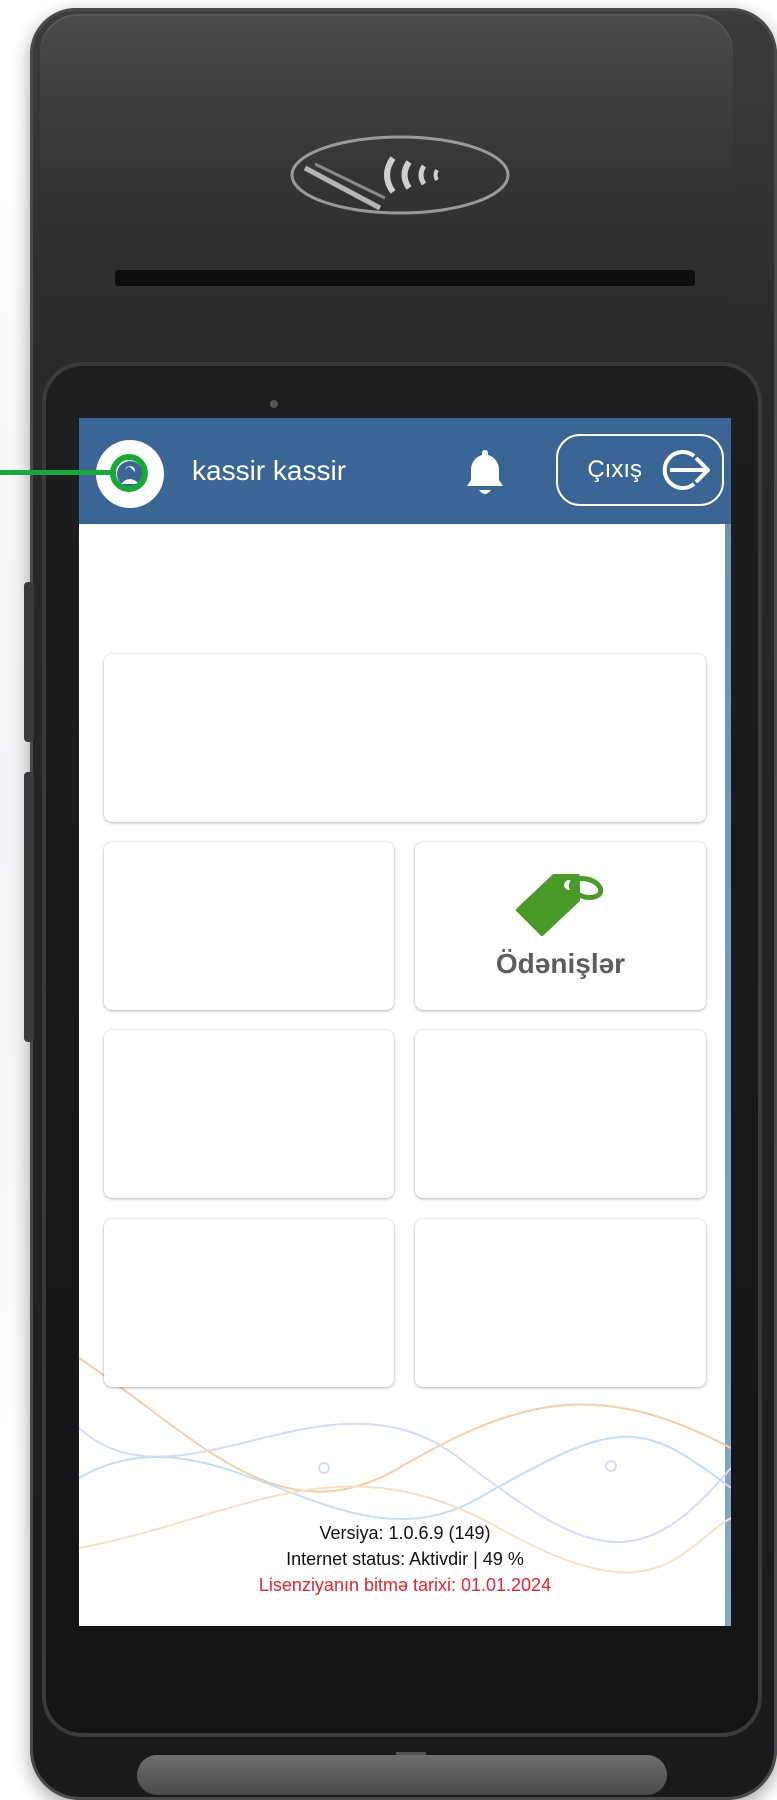 This screenshot has height=1800, width=777. What do you see at coordinates (405, 1585) in the screenshot?
I see `license-expiry-text: Lisenziyanın bitmə tarixi: 01.01.2024` at bounding box center [405, 1585].